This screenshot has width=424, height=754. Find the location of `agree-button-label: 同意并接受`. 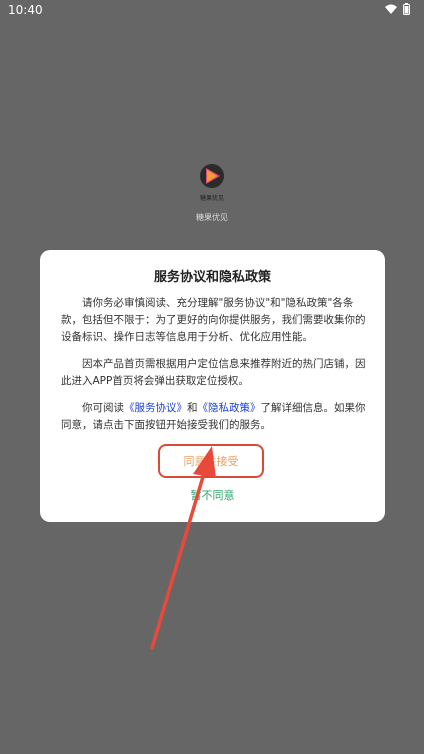

agree-button-label: 同意并接受 is located at coordinates (211, 461).